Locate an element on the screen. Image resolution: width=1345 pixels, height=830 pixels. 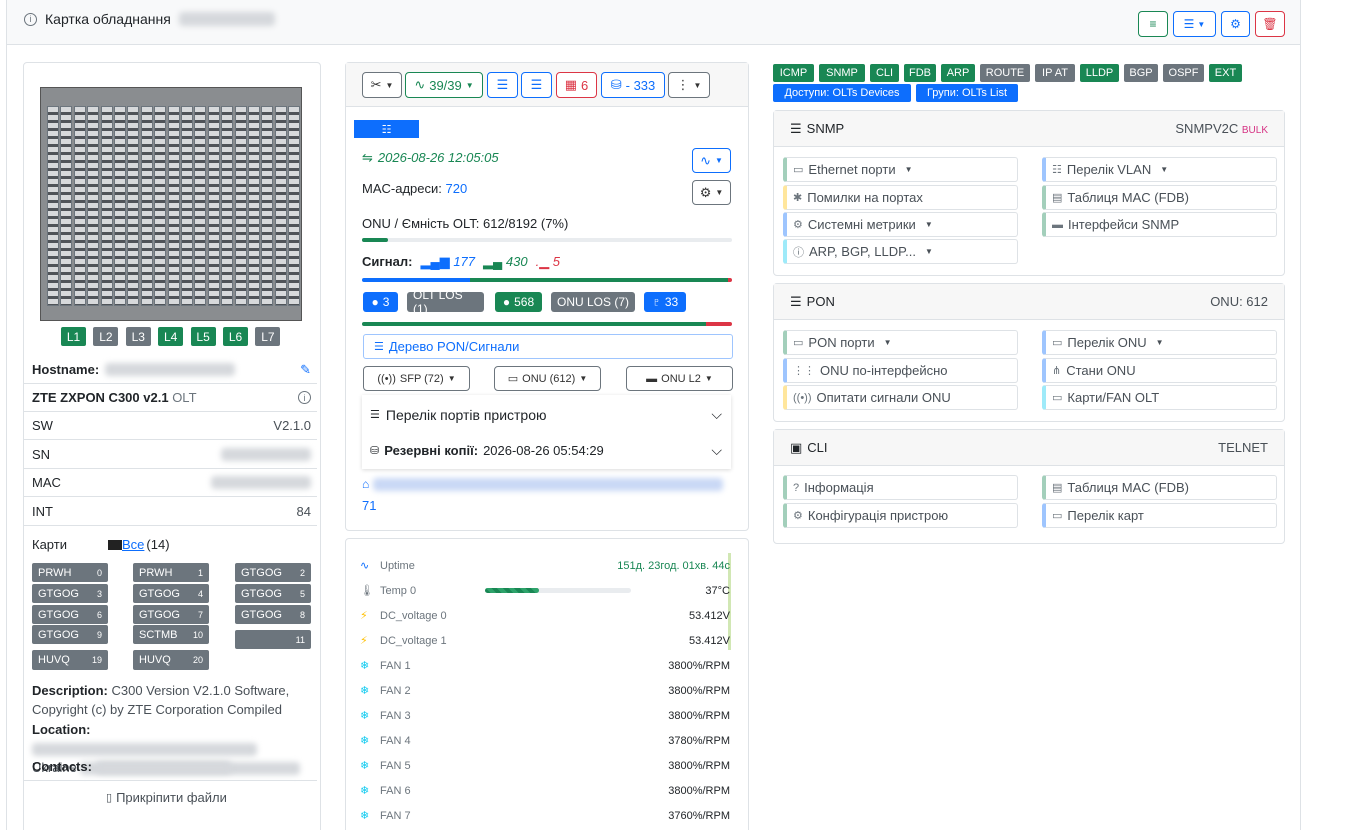
tools-dropdown: ✂ ▼ is located at coordinates (382, 85).